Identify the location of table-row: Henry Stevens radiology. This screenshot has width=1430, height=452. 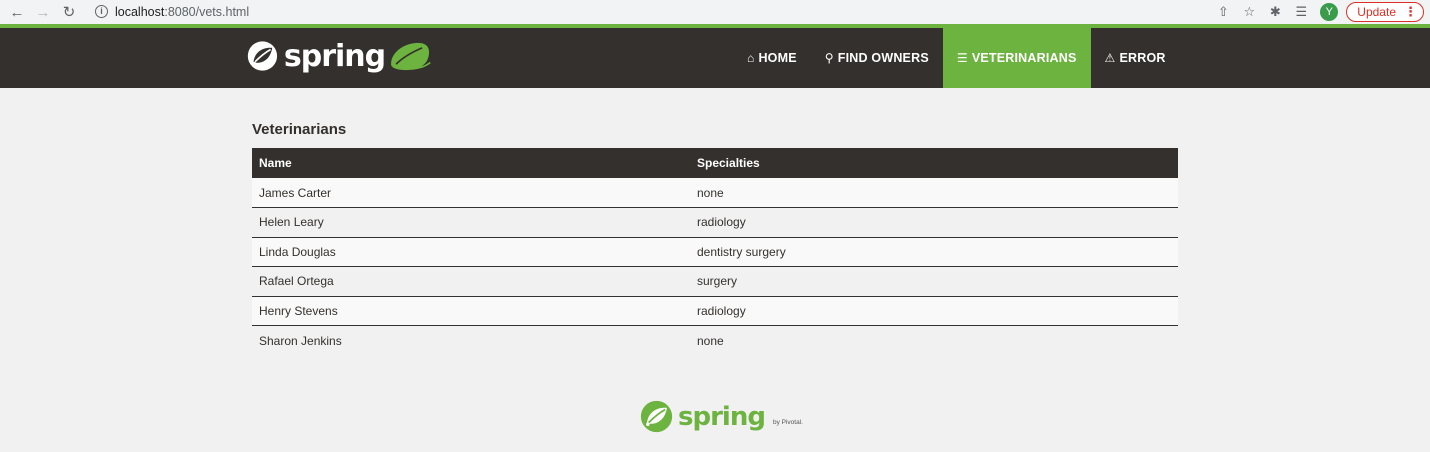
(715, 310).